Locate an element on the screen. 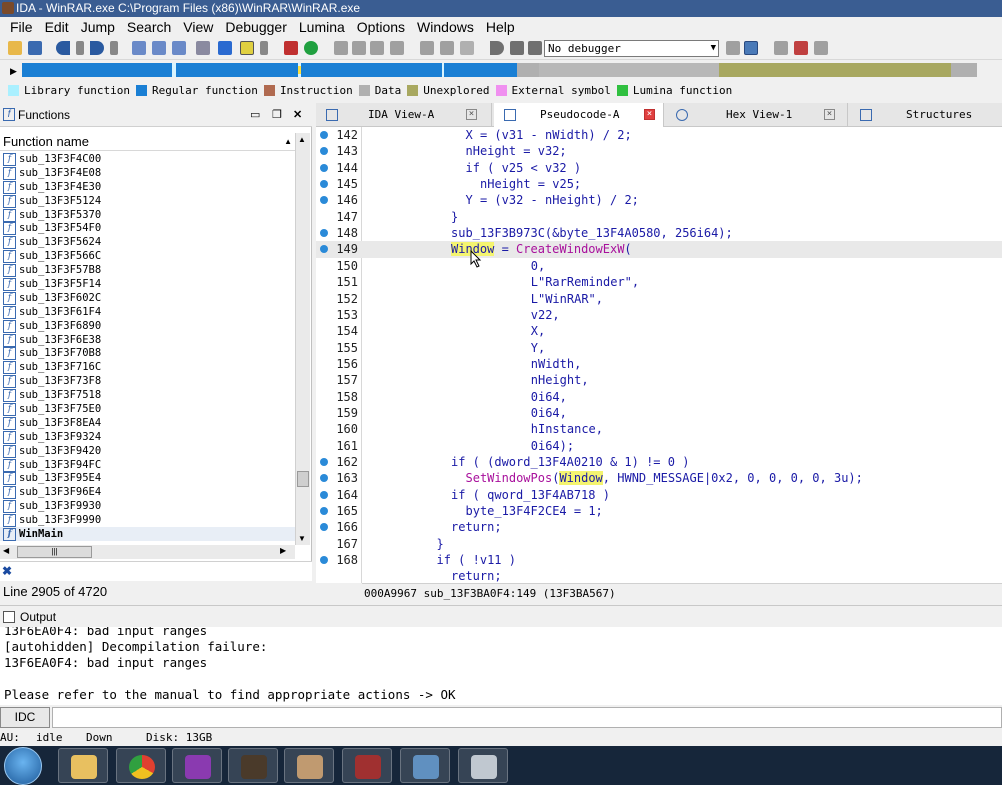 The image size is (1002, 785). navigation-band is located at coordinates (499, 70).